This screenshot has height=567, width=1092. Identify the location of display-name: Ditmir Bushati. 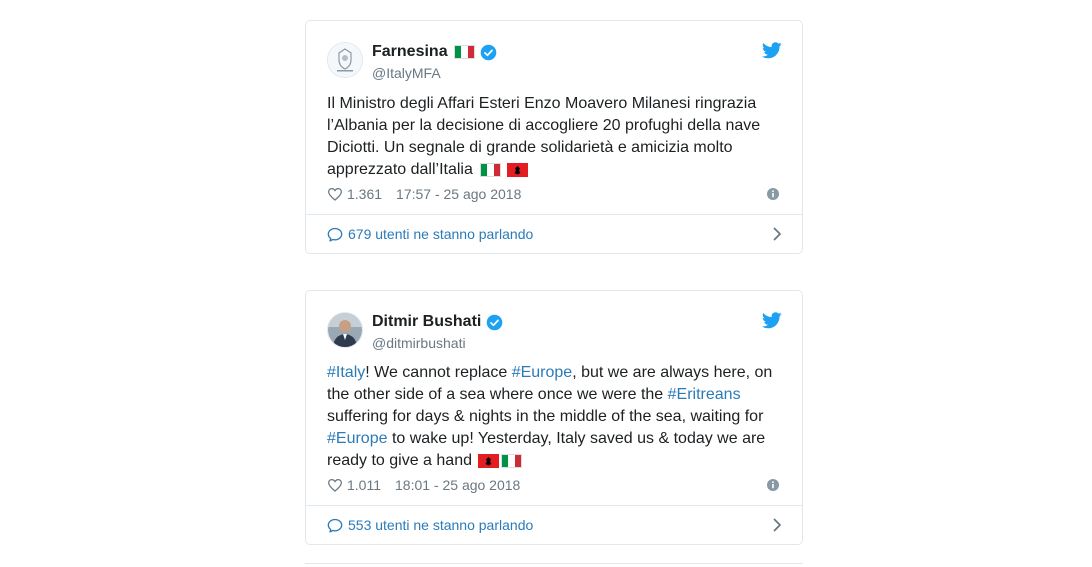
(426, 322).